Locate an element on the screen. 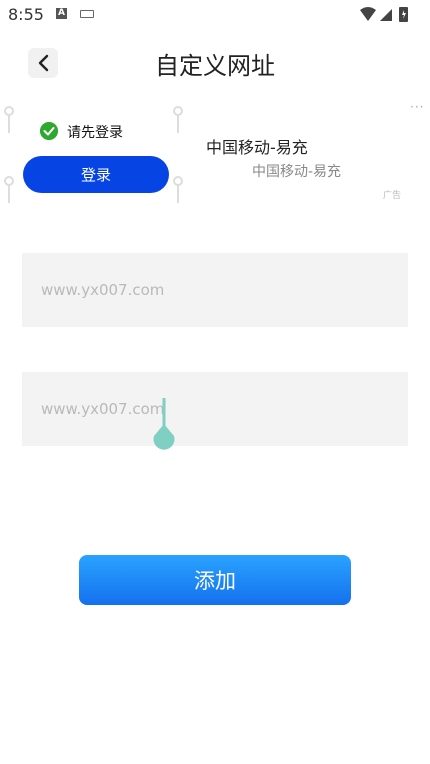 The width and height of the screenshot is (430, 764). text-cursor-handle-icon is located at coordinates (164, 424).